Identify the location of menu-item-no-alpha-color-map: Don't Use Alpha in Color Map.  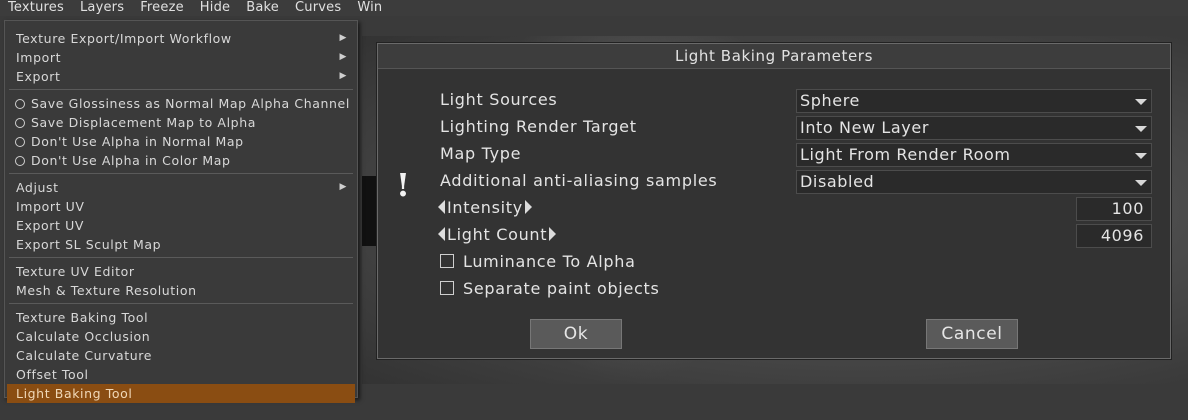
(181, 160).